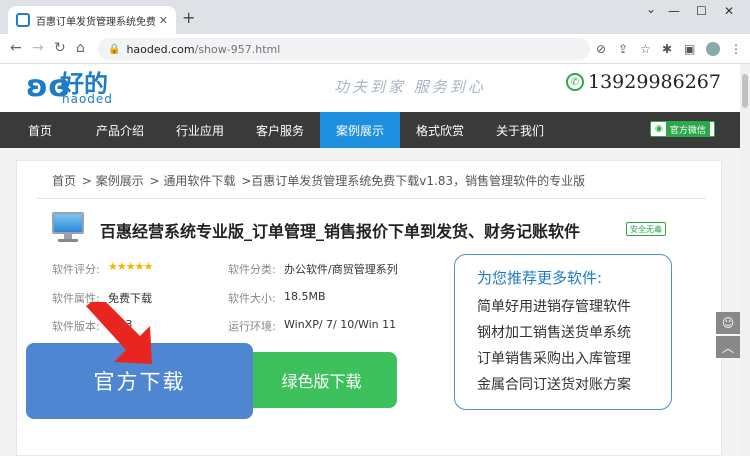  I want to click on share-icon: ⇪, so click(623, 49).